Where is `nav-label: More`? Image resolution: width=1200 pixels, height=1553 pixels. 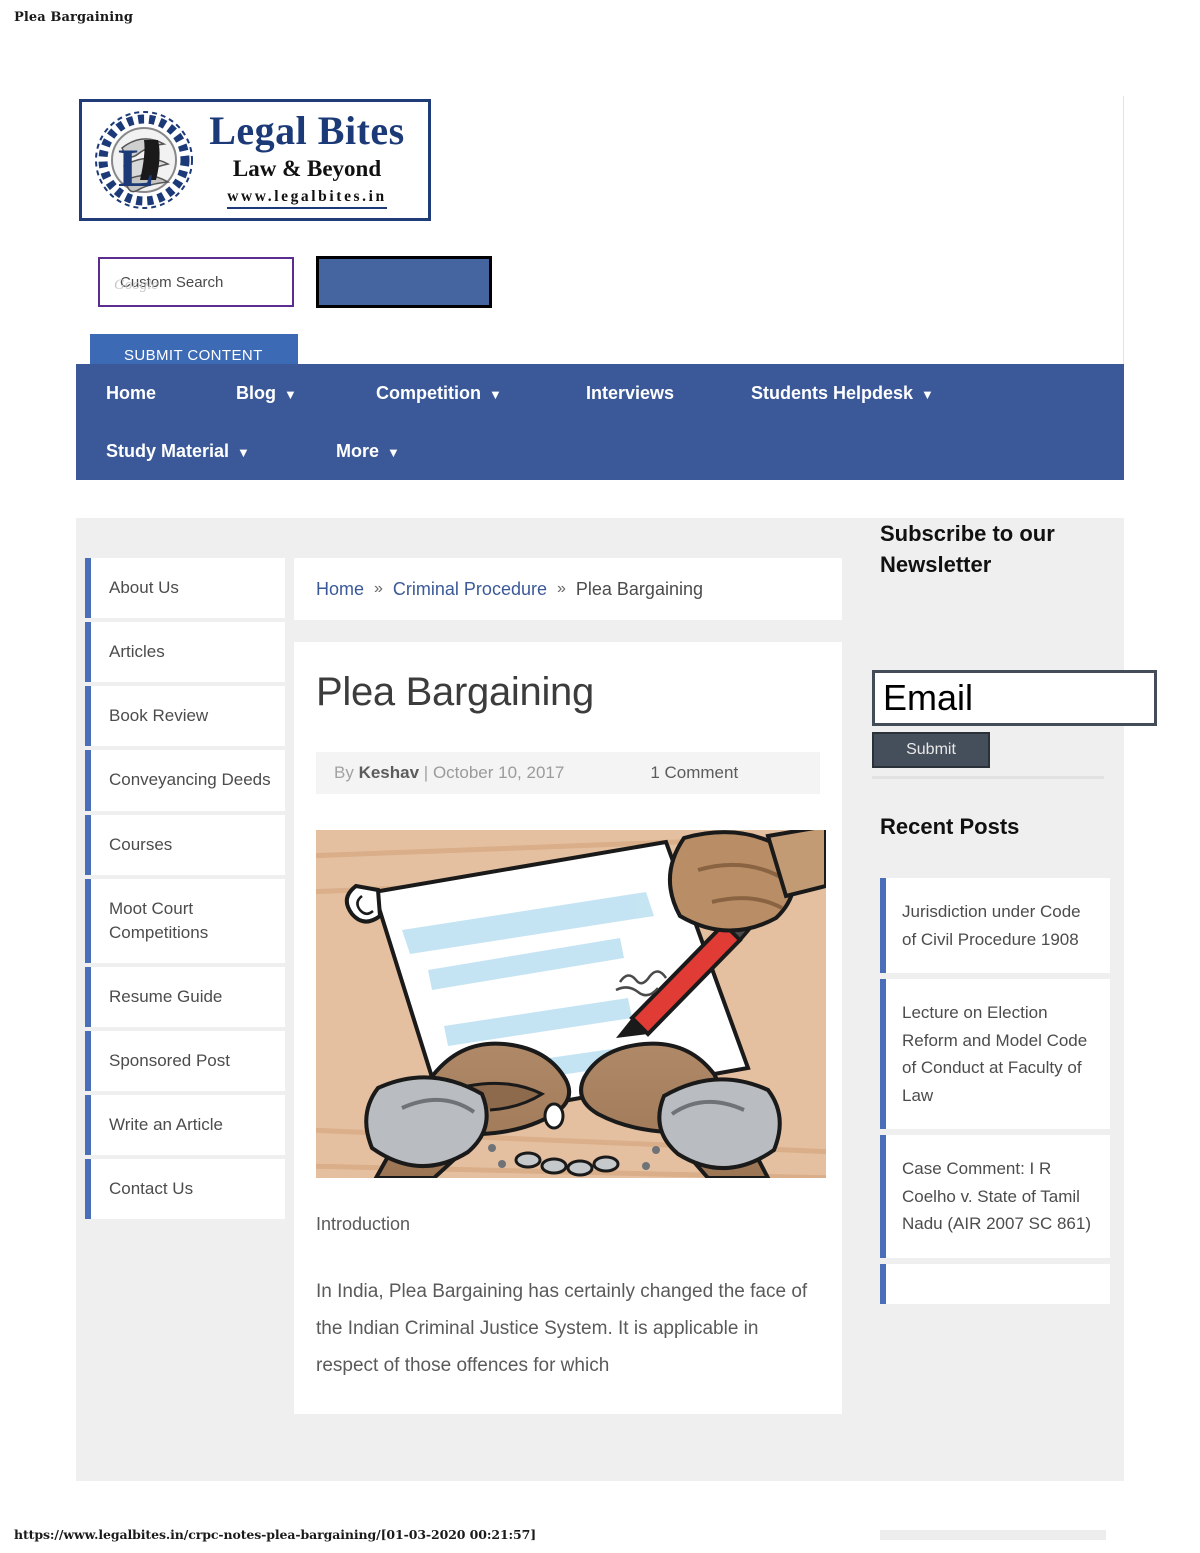 nav-label: More is located at coordinates (358, 450).